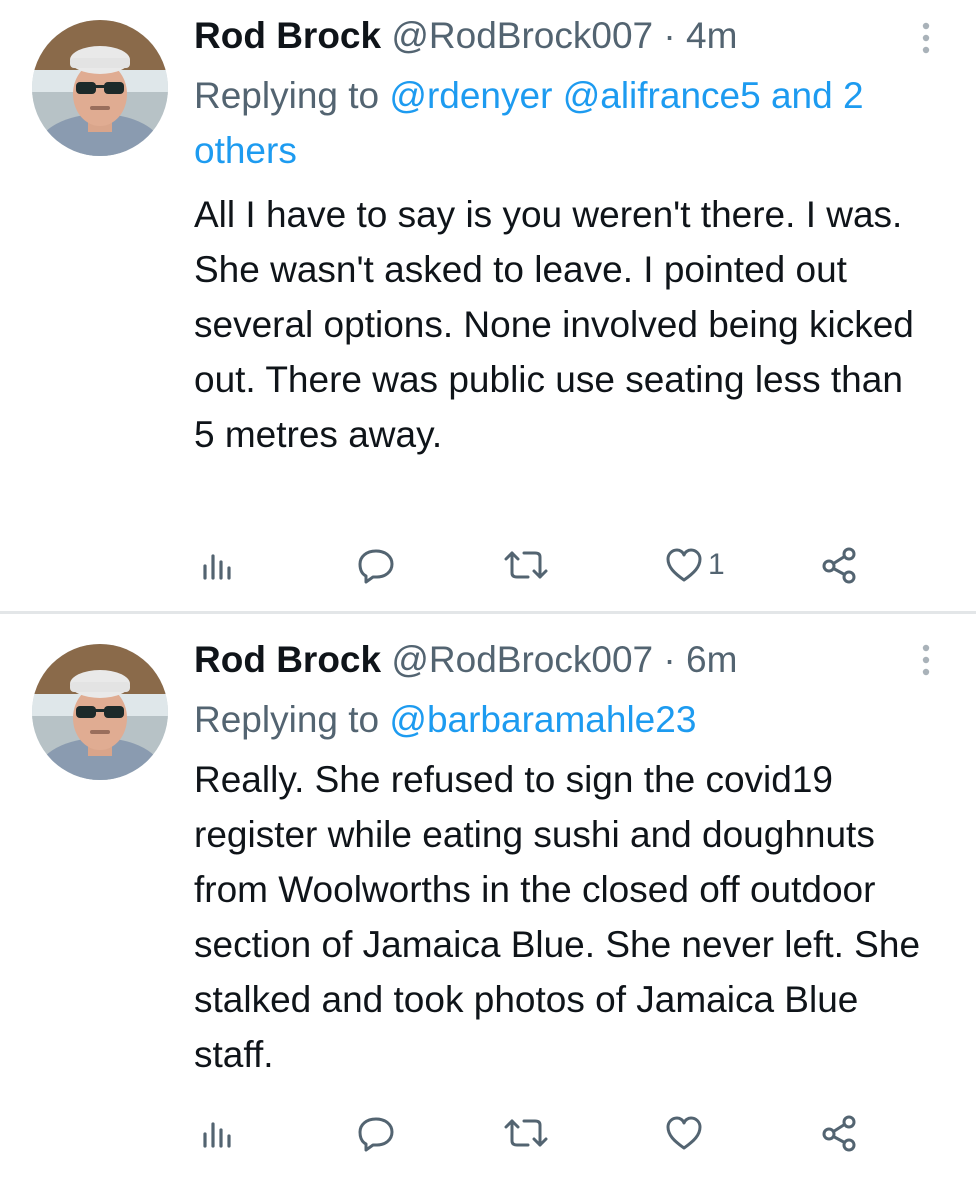 Image resolution: width=976 pixels, height=1200 pixels. Describe the element at coordinates (488, 565) in the screenshot. I see `action-bar: 1` at that location.